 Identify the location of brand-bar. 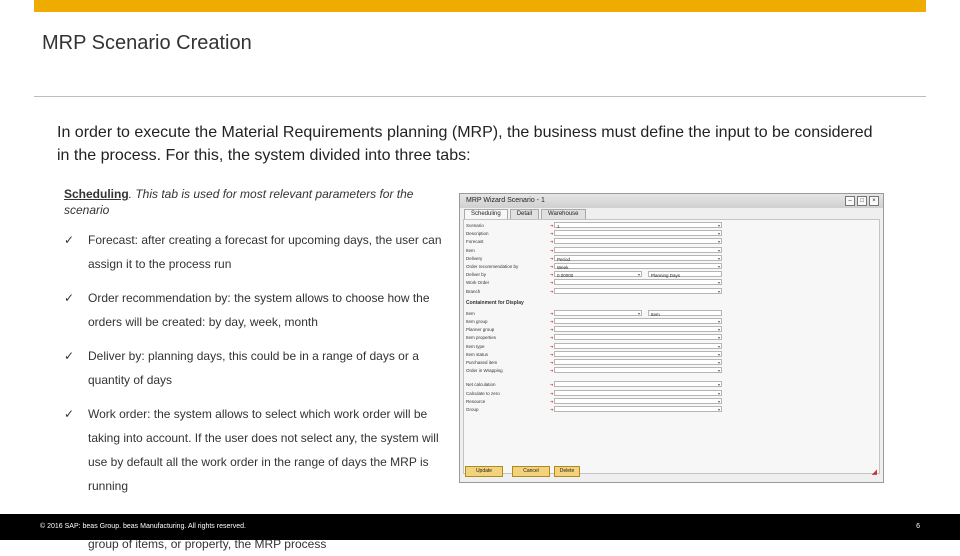
(480, 6).